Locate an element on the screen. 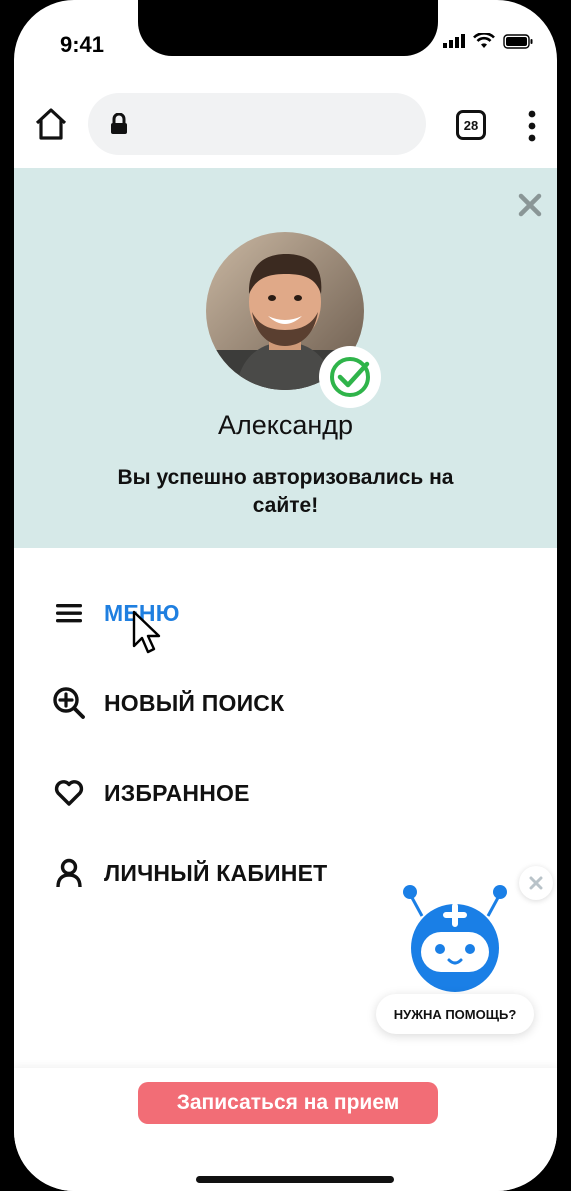 This screenshot has height=1191, width=571. home-icon is located at coordinates (51, 124).